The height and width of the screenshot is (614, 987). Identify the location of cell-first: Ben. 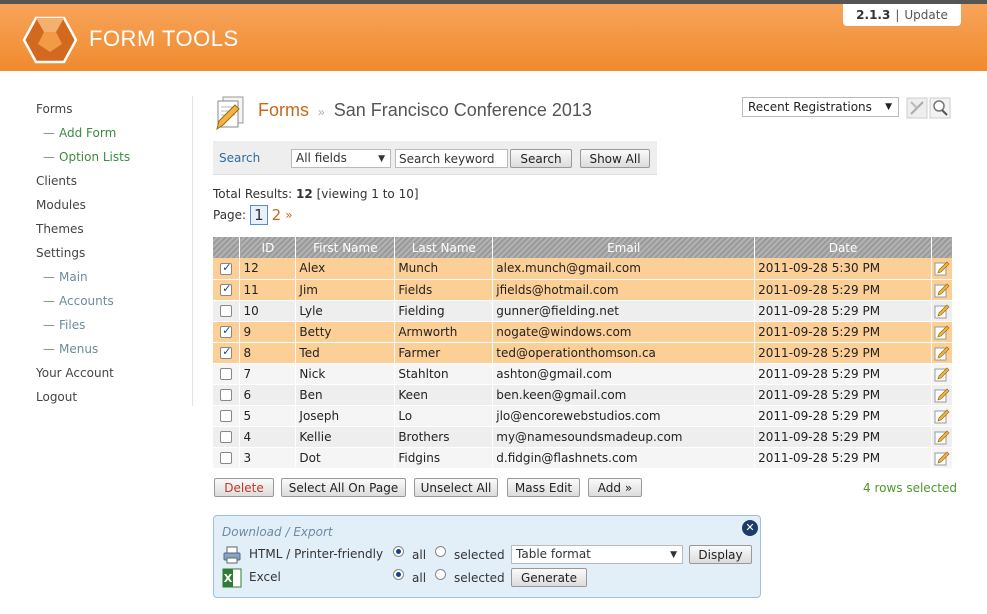
(345, 395).